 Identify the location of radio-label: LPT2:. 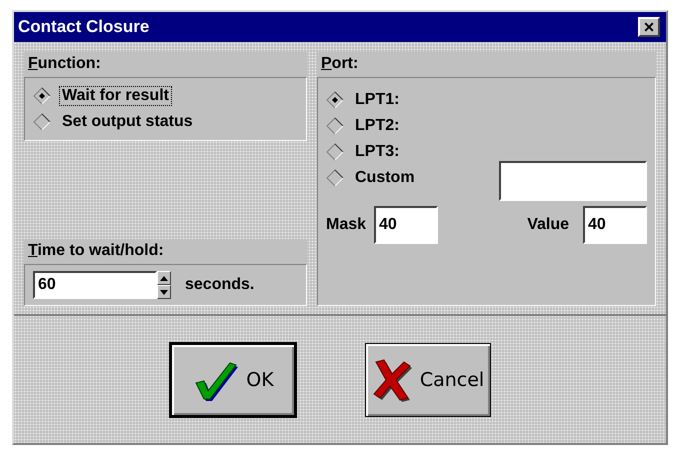
(377, 126).